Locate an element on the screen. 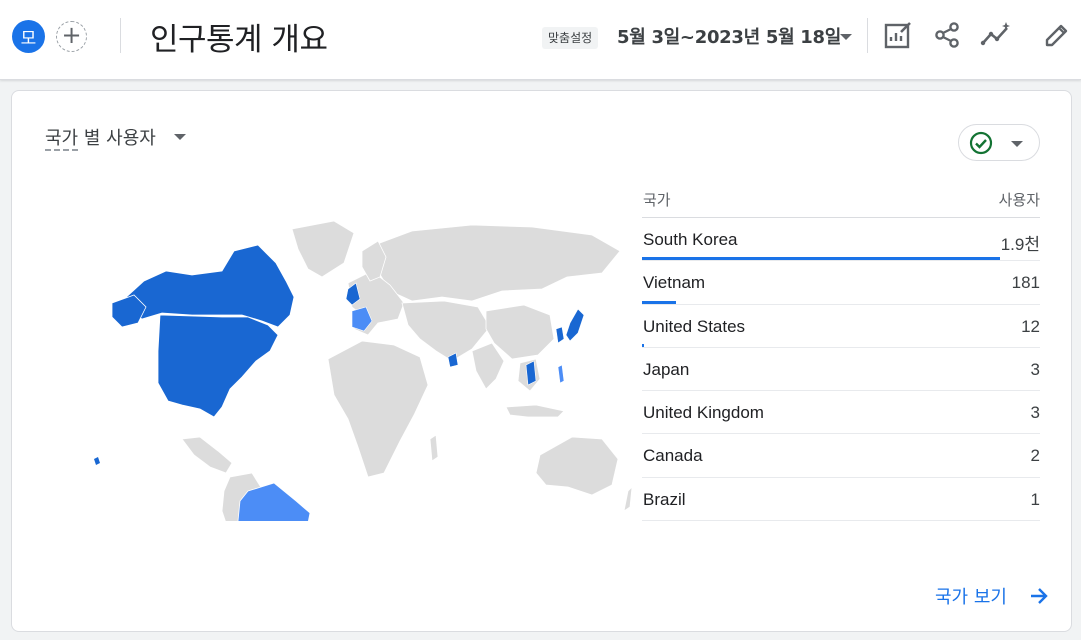  users-value: 1 is located at coordinates (1035, 499).